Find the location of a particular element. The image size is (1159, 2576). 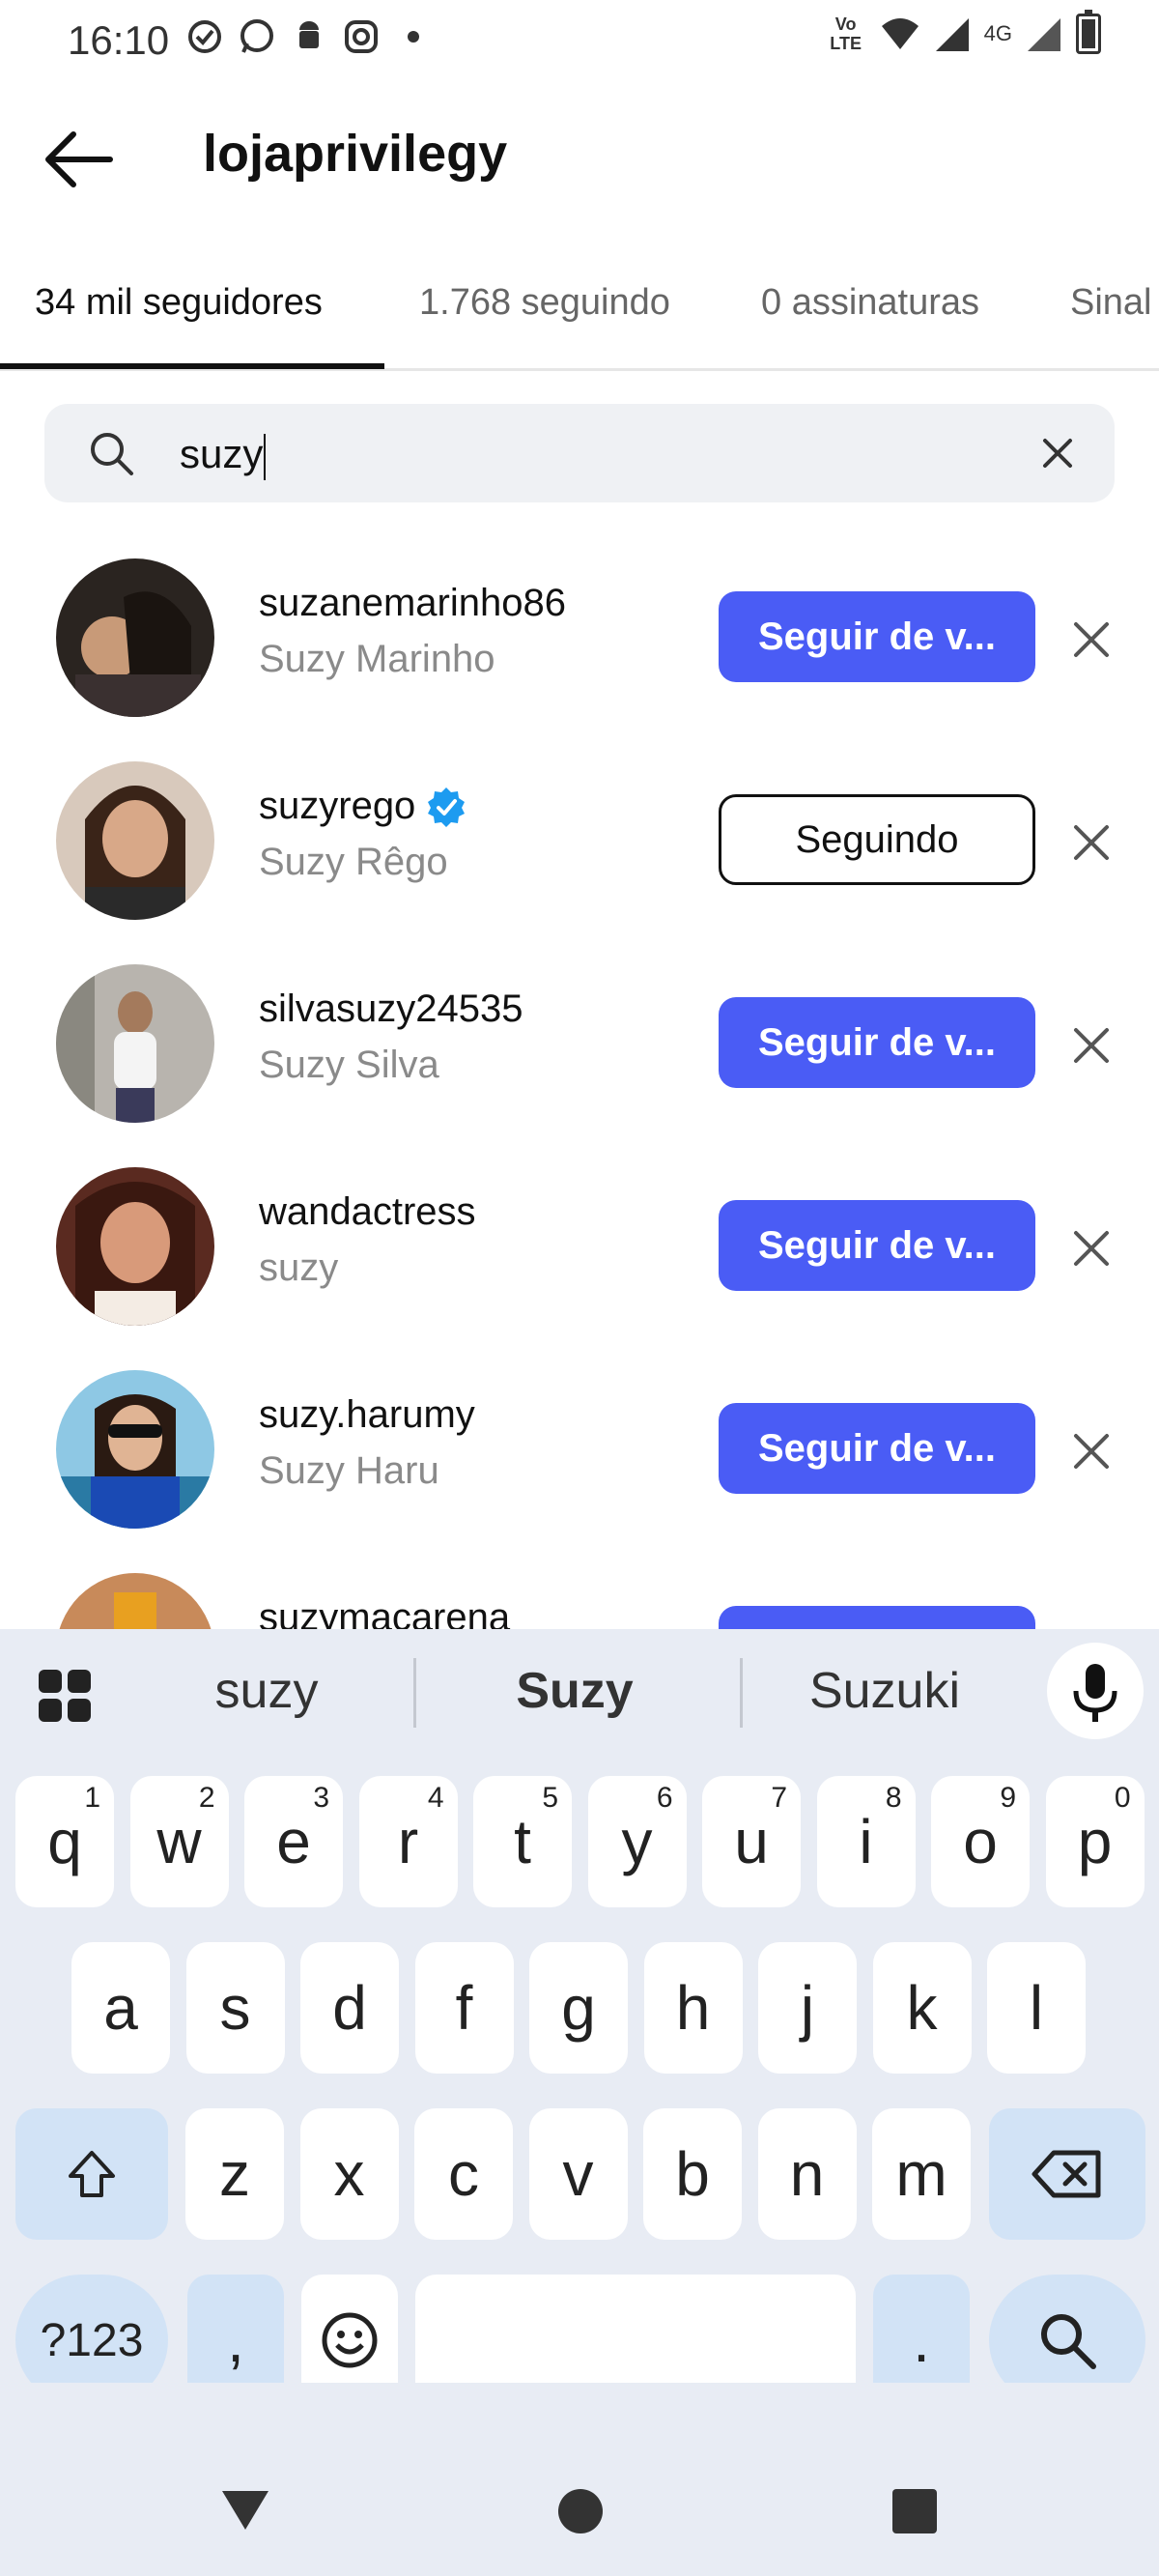

key-label: i is located at coordinates (866, 1842).